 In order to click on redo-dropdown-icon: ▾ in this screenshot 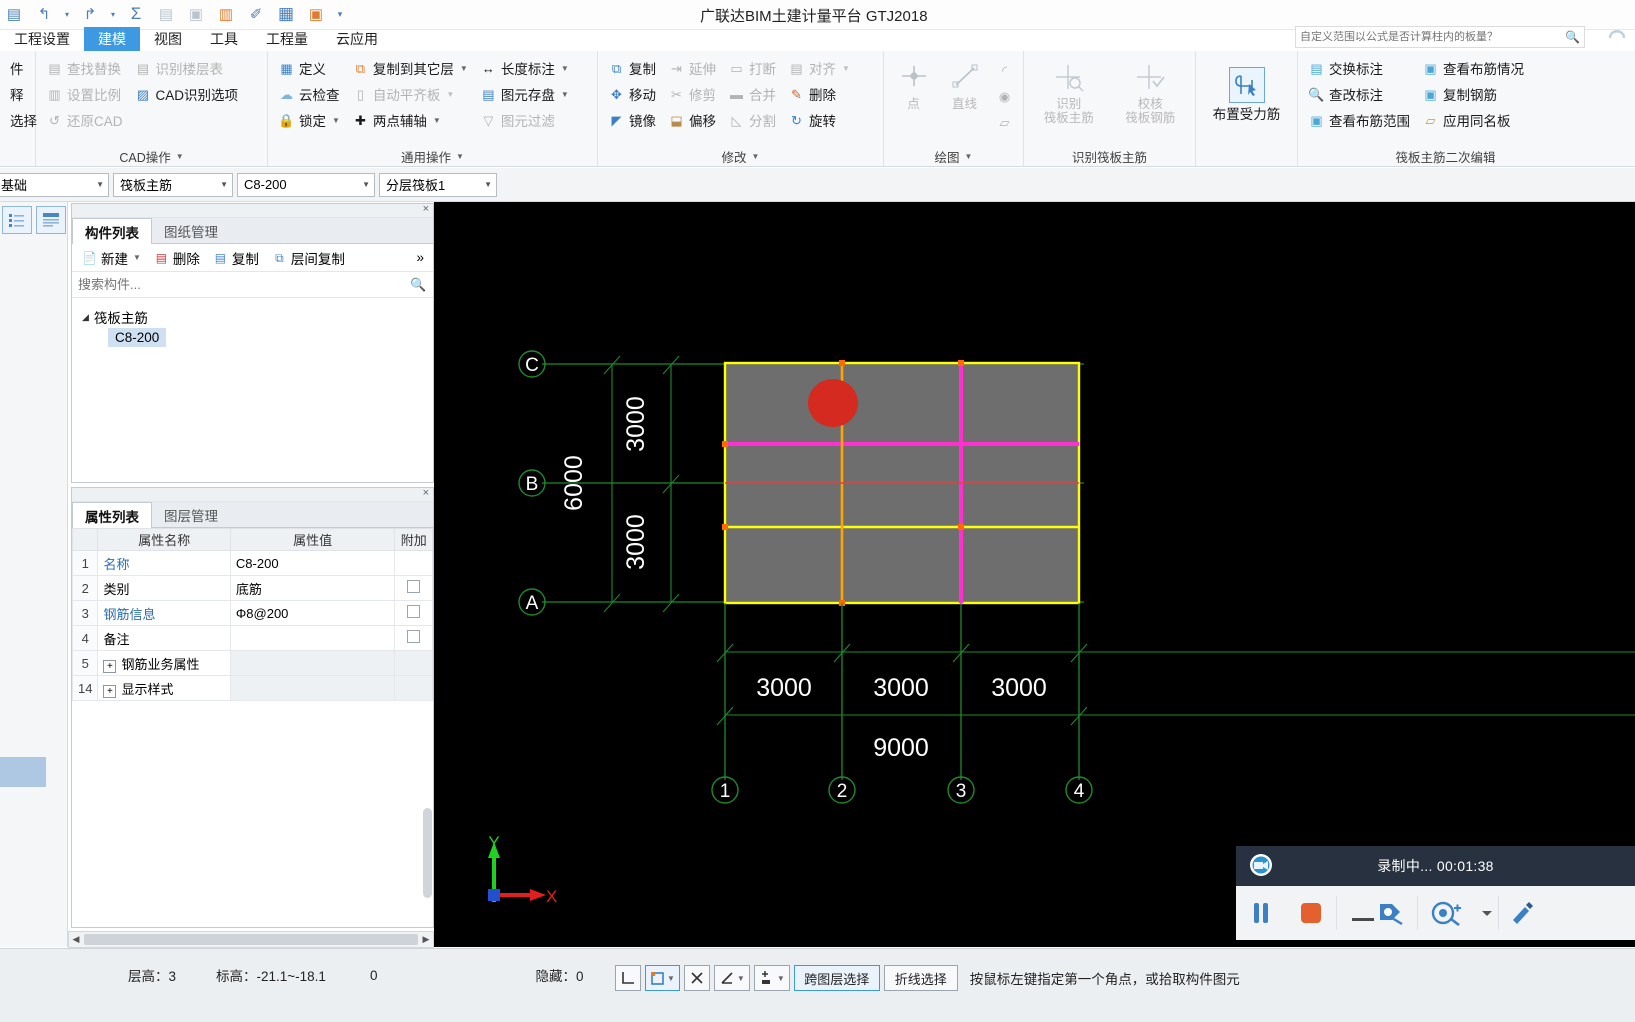, I will do `click(113, 14)`.